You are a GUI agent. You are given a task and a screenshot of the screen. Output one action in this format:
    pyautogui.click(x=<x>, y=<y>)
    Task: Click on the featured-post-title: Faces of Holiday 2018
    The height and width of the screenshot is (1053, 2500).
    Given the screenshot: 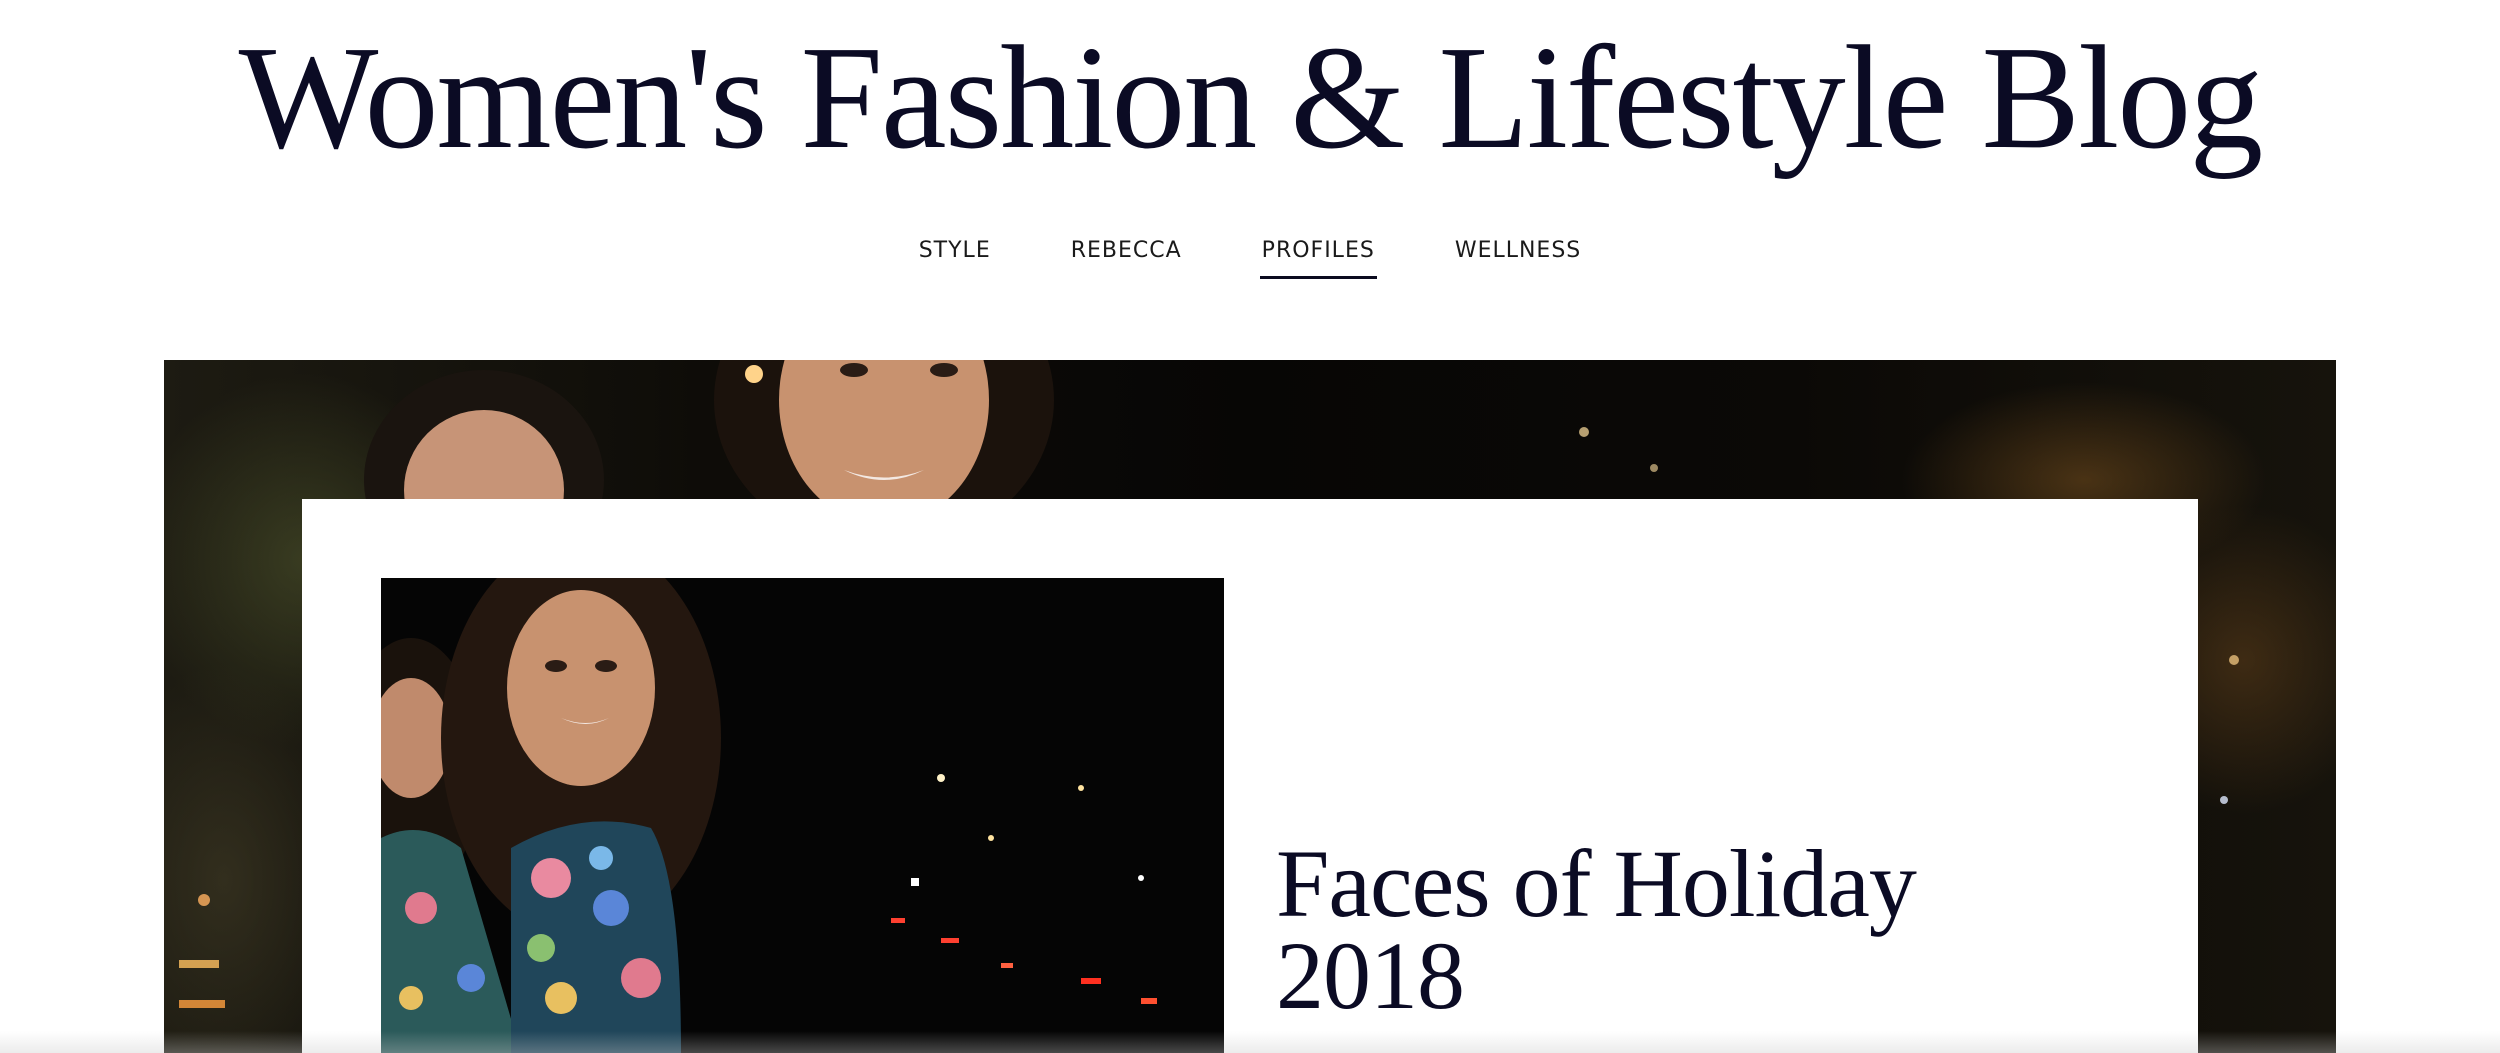 What is the action you would take?
    pyautogui.click(x=1726, y=930)
    